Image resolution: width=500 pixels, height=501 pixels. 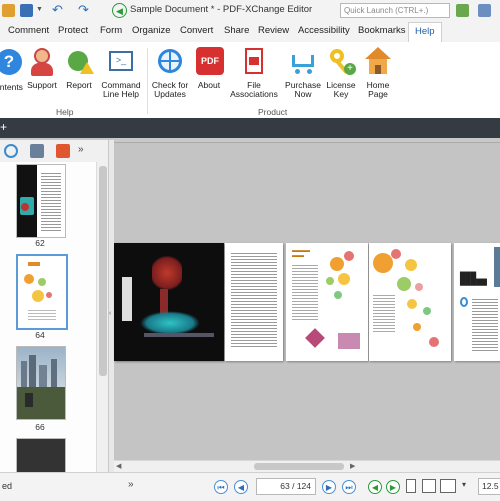 What do you see at coordinates (484, 10) in the screenshot?
I see `layout-icon` at bounding box center [484, 10].